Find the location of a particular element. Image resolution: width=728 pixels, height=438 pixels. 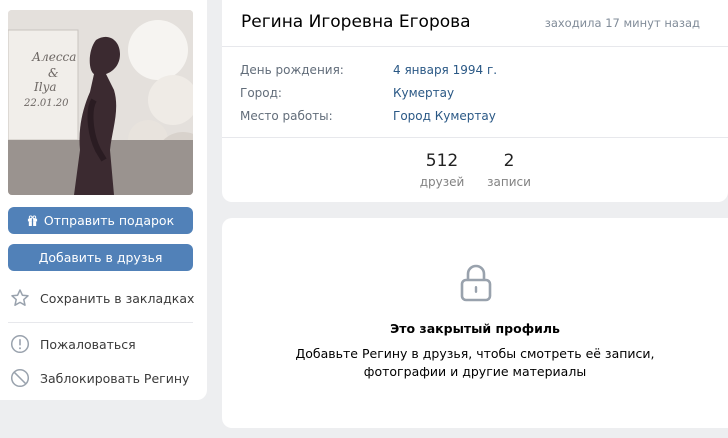

birthday-value: 4 января 1994 г. is located at coordinates (445, 70).